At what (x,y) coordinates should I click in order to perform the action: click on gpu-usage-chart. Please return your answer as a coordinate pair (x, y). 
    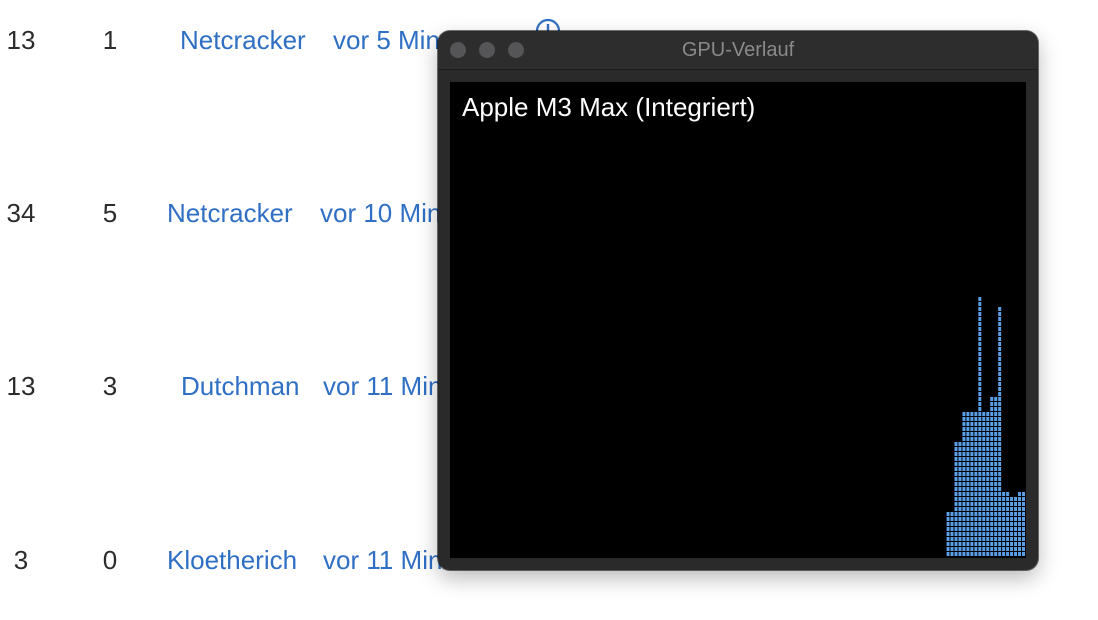
    Looking at the image, I should click on (985, 426).